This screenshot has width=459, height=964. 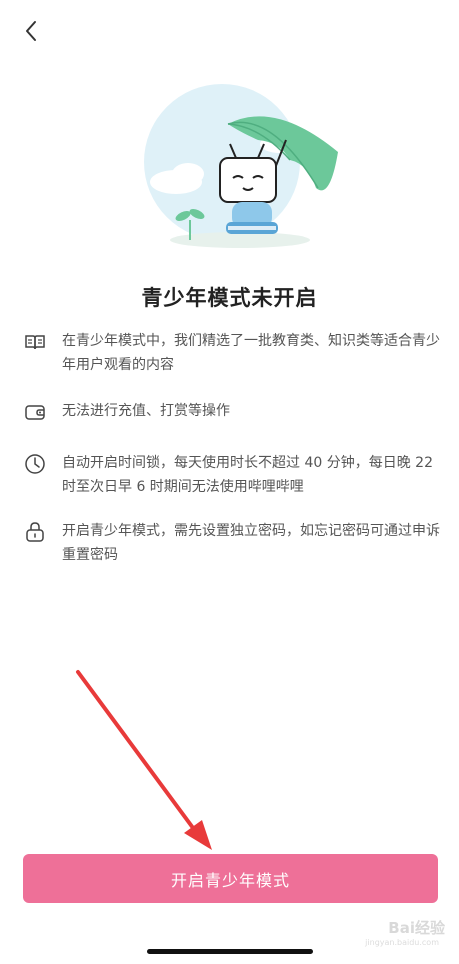 What do you see at coordinates (35, 532) in the screenshot?
I see `lock-icon` at bounding box center [35, 532].